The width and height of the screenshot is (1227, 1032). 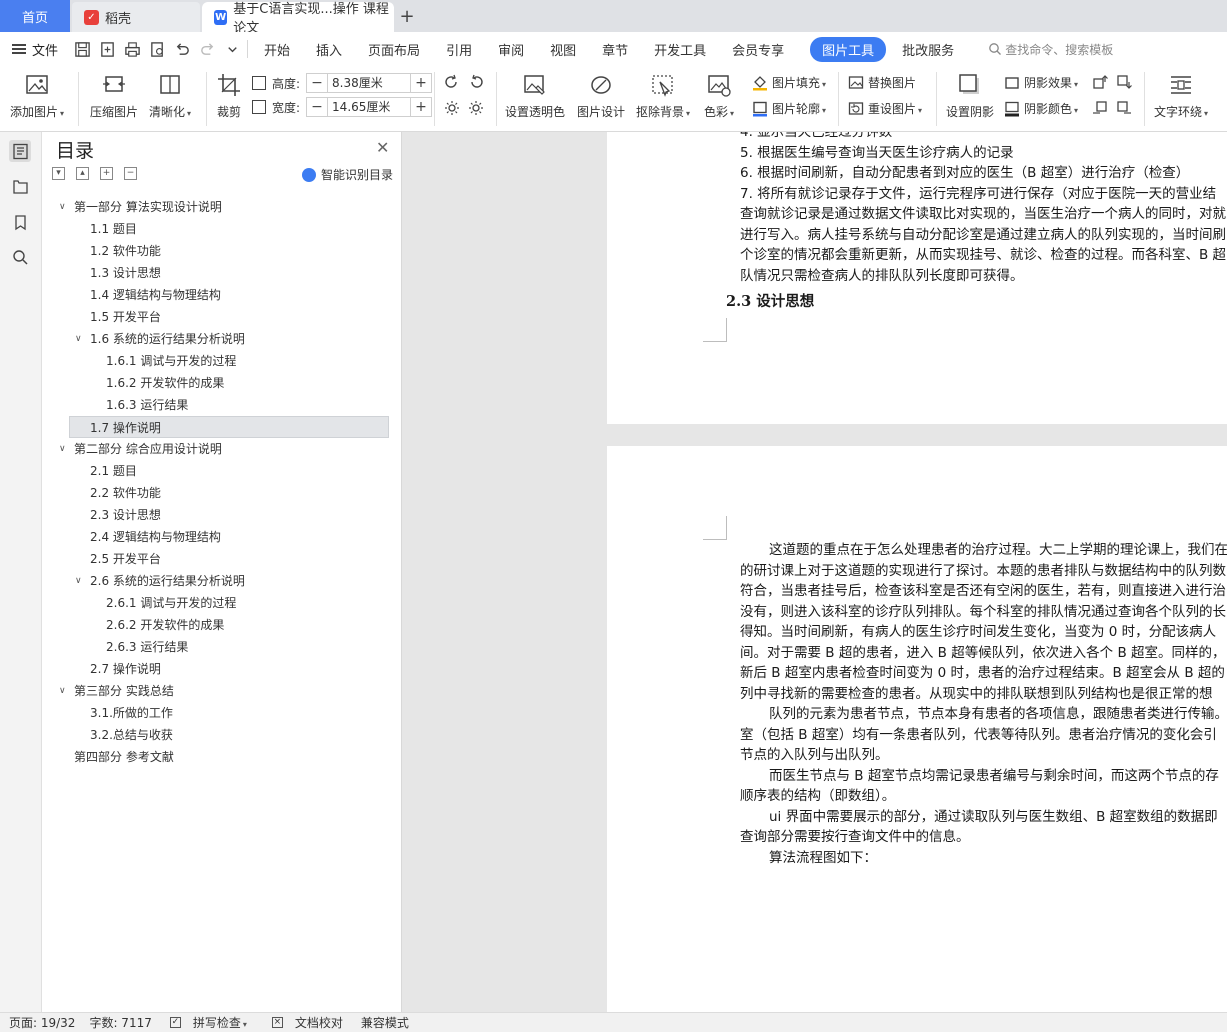 I want to click on menu-tab-membership: 会员专享, so click(x=758, y=49).